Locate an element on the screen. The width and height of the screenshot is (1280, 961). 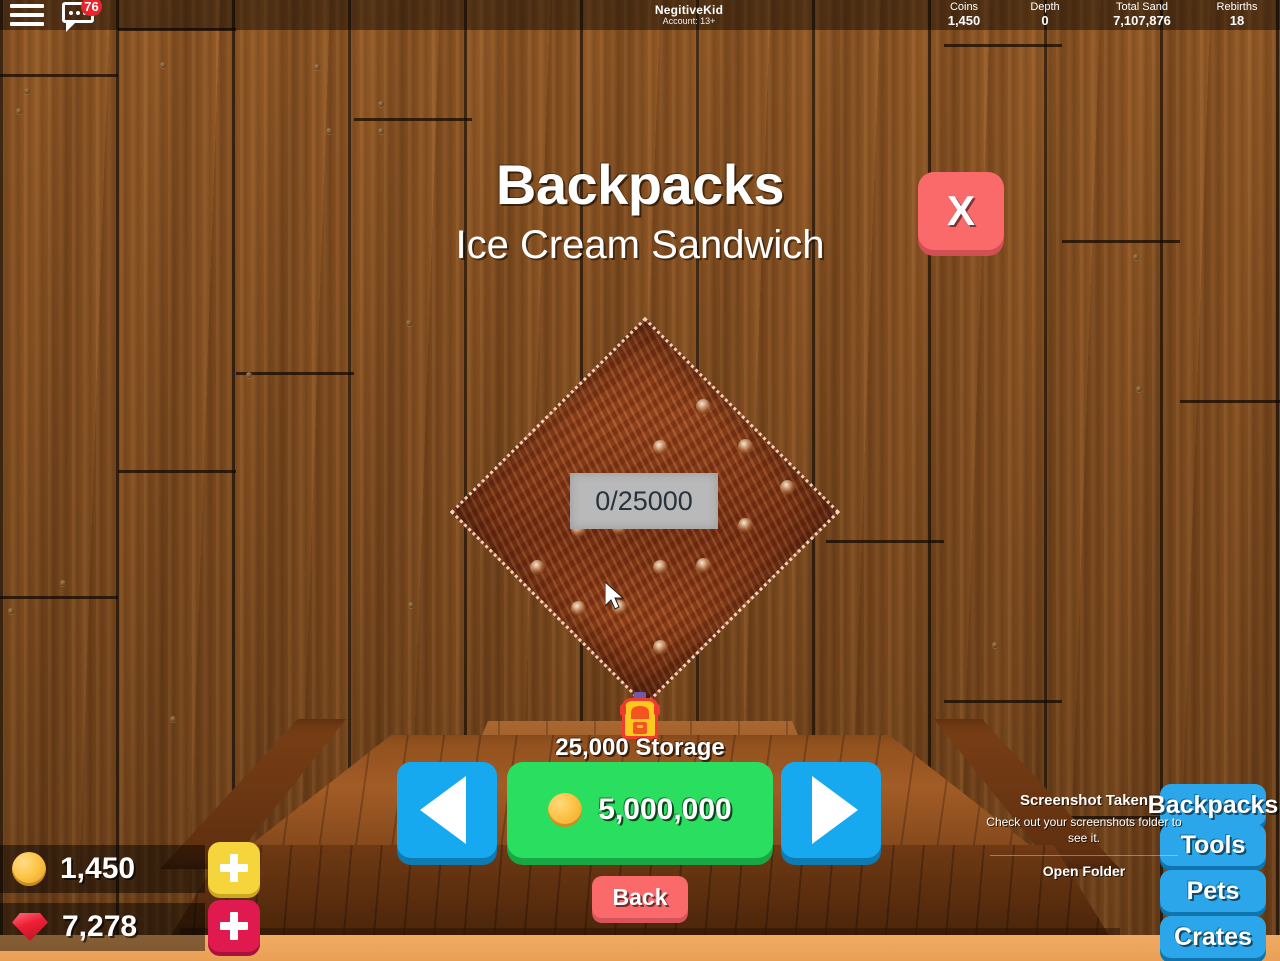
stat-depth: Depth 0 is located at coordinates (1045, 15).